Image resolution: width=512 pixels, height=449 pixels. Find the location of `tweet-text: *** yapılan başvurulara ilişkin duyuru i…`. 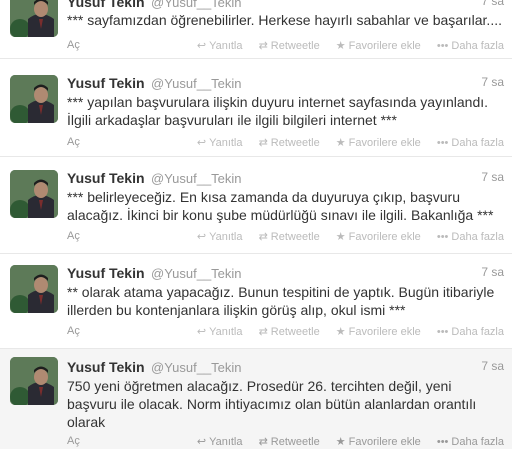

tweet-text: *** yapılan başvurulara ilişkin duyuru i… is located at coordinates (278, 111).